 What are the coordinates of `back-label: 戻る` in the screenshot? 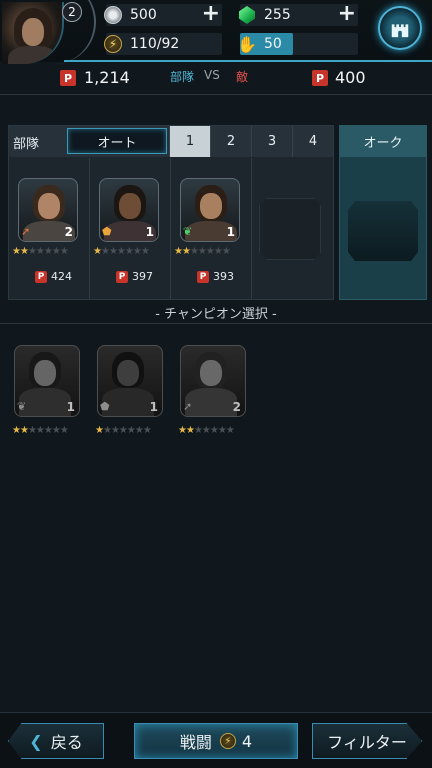 It's located at (66, 742).